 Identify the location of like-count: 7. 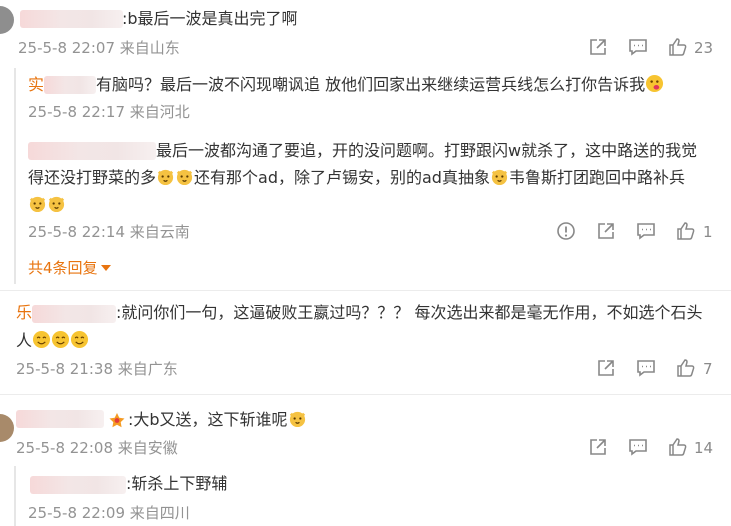
(708, 369).